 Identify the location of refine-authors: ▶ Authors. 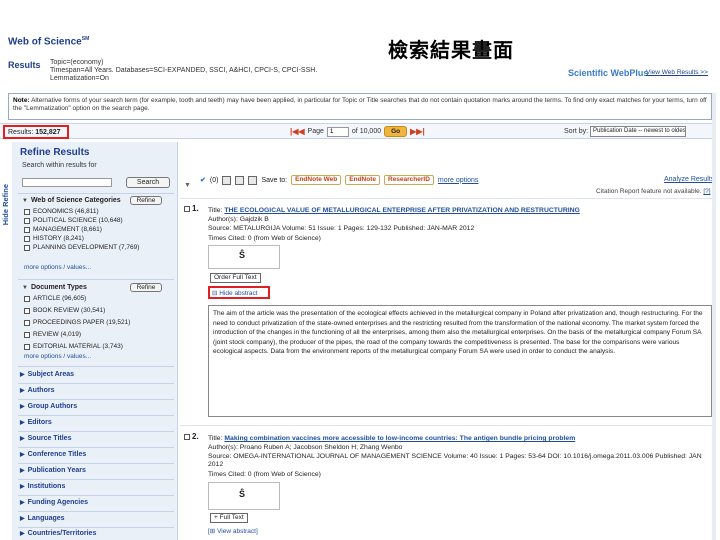
(37, 390).